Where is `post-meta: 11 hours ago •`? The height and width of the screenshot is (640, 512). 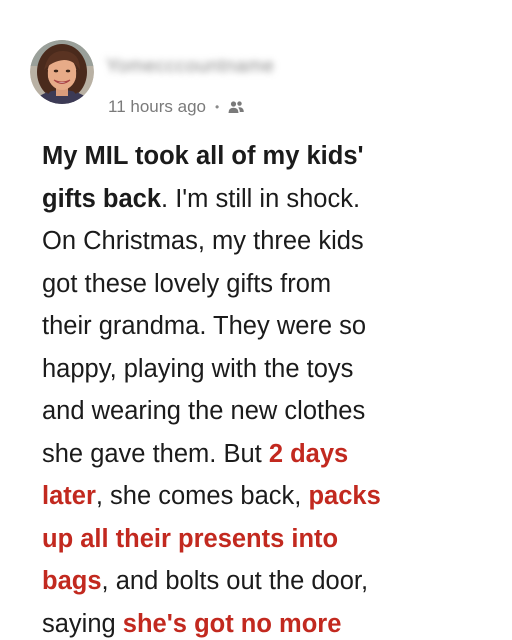 post-meta: 11 hours ago • is located at coordinates (176, 107).